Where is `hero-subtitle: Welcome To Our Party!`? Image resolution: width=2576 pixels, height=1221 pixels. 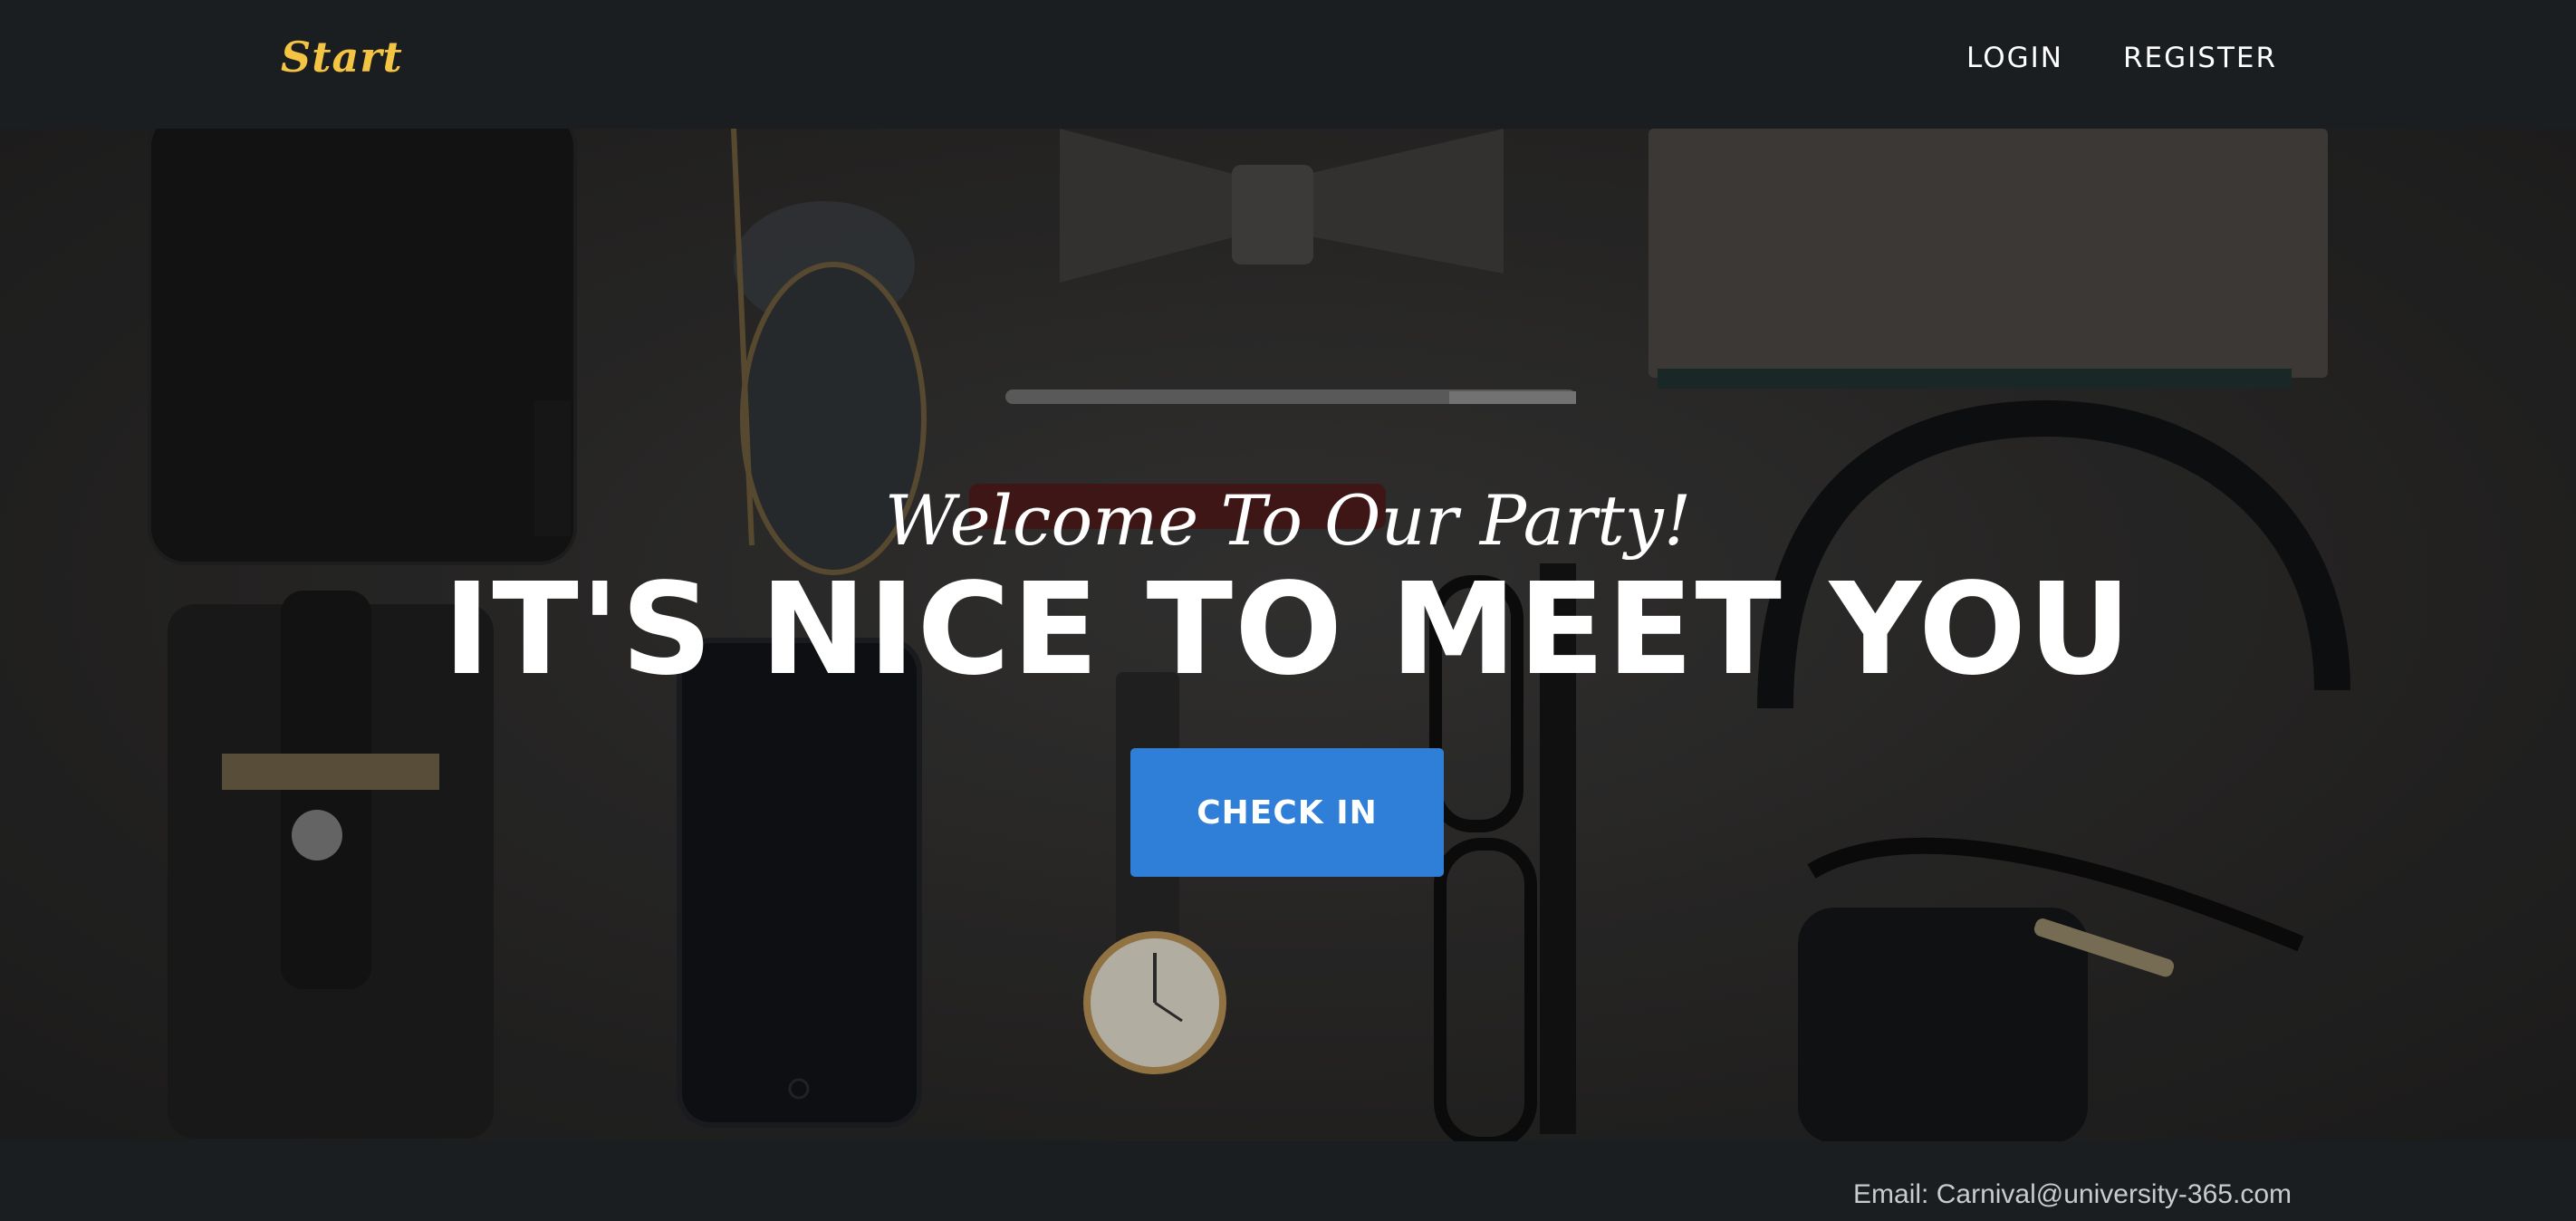 hero-subtitle: Welcome To Our Party! is located at coordinates (1288, 520).